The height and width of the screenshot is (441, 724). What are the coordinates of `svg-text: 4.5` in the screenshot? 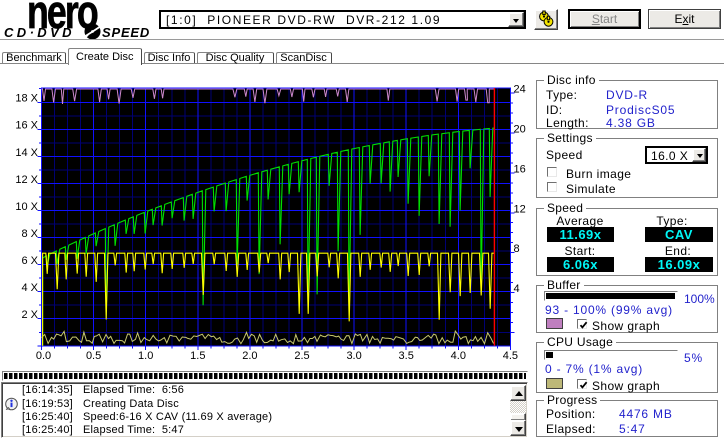 It's located at (510, 356).